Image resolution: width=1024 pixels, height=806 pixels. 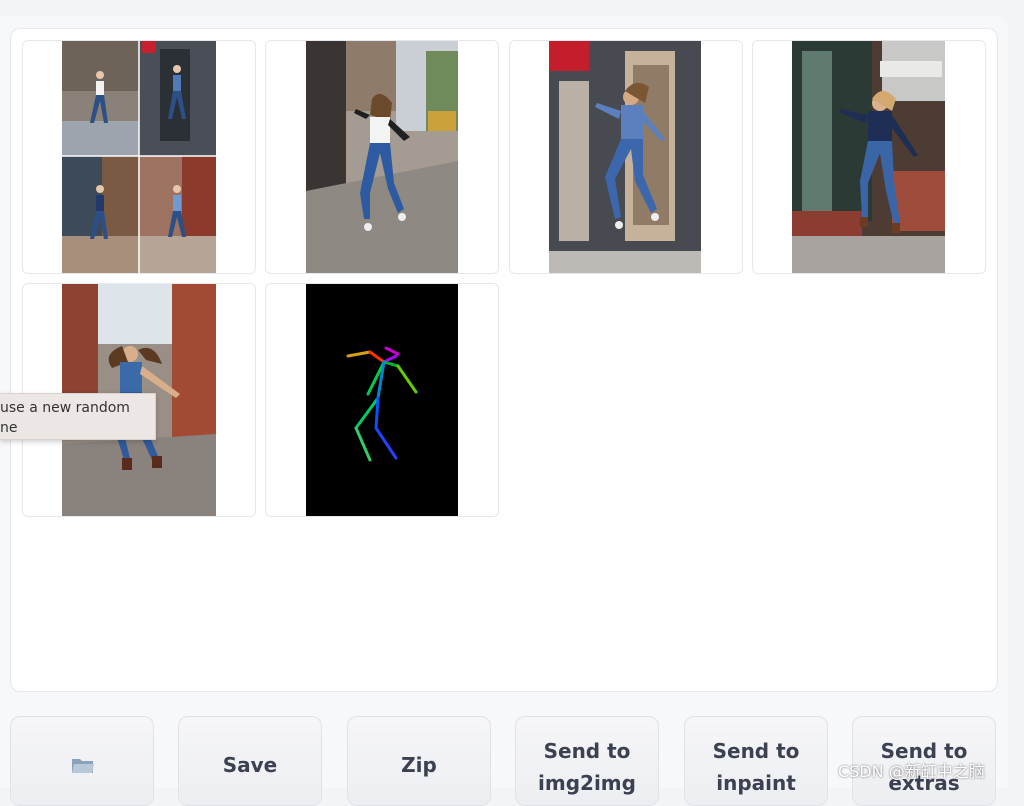 What do you see at coordinates (911, 771) in the screenshot?
I see `watermark: CSDN @新缸中之脑` at bounding box center [911, 771].